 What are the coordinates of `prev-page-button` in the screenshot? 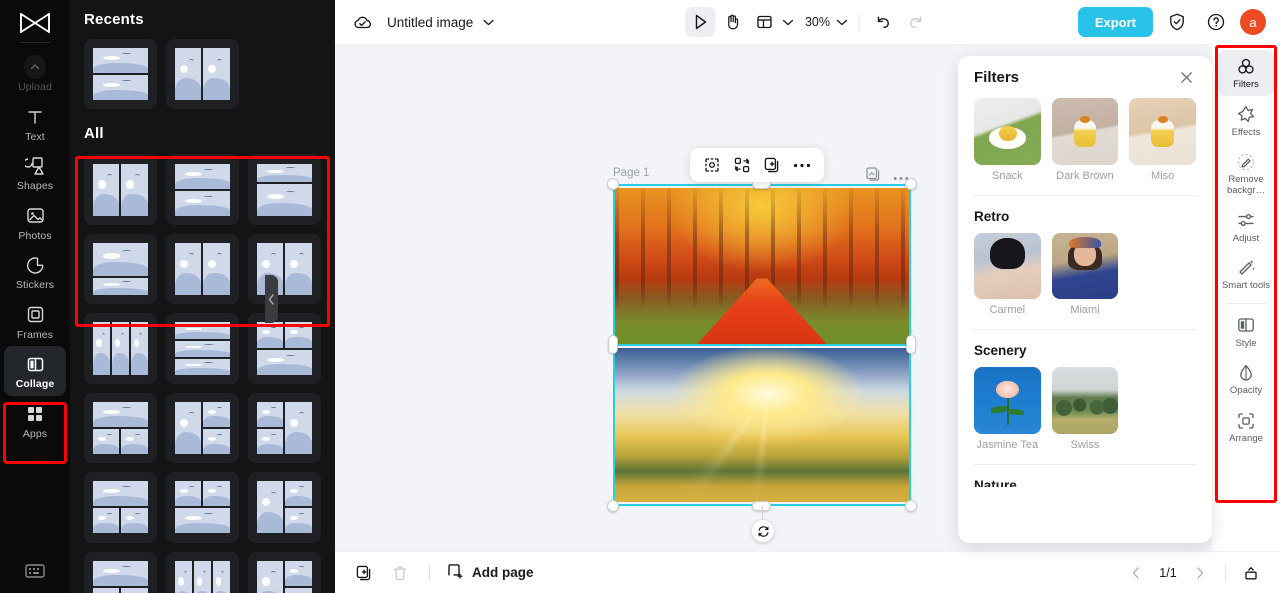 It's located at (1136, 573).